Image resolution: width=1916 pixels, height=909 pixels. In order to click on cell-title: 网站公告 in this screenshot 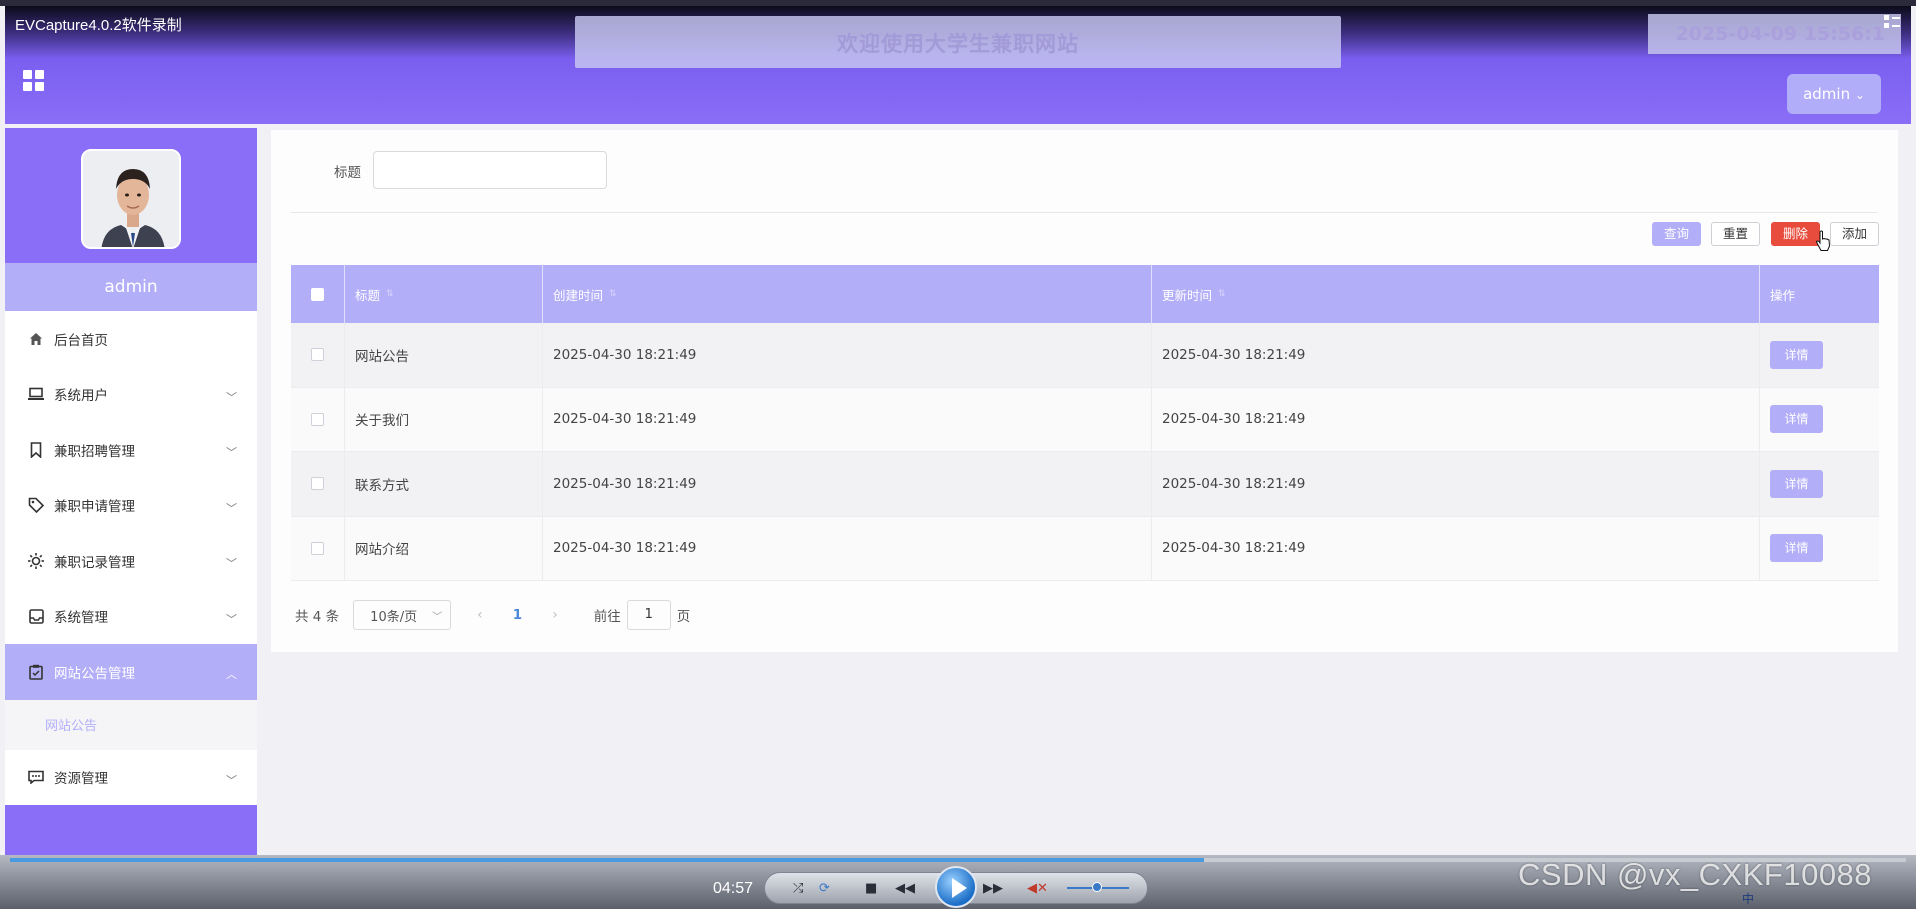, I will do `click(444, 355)`.